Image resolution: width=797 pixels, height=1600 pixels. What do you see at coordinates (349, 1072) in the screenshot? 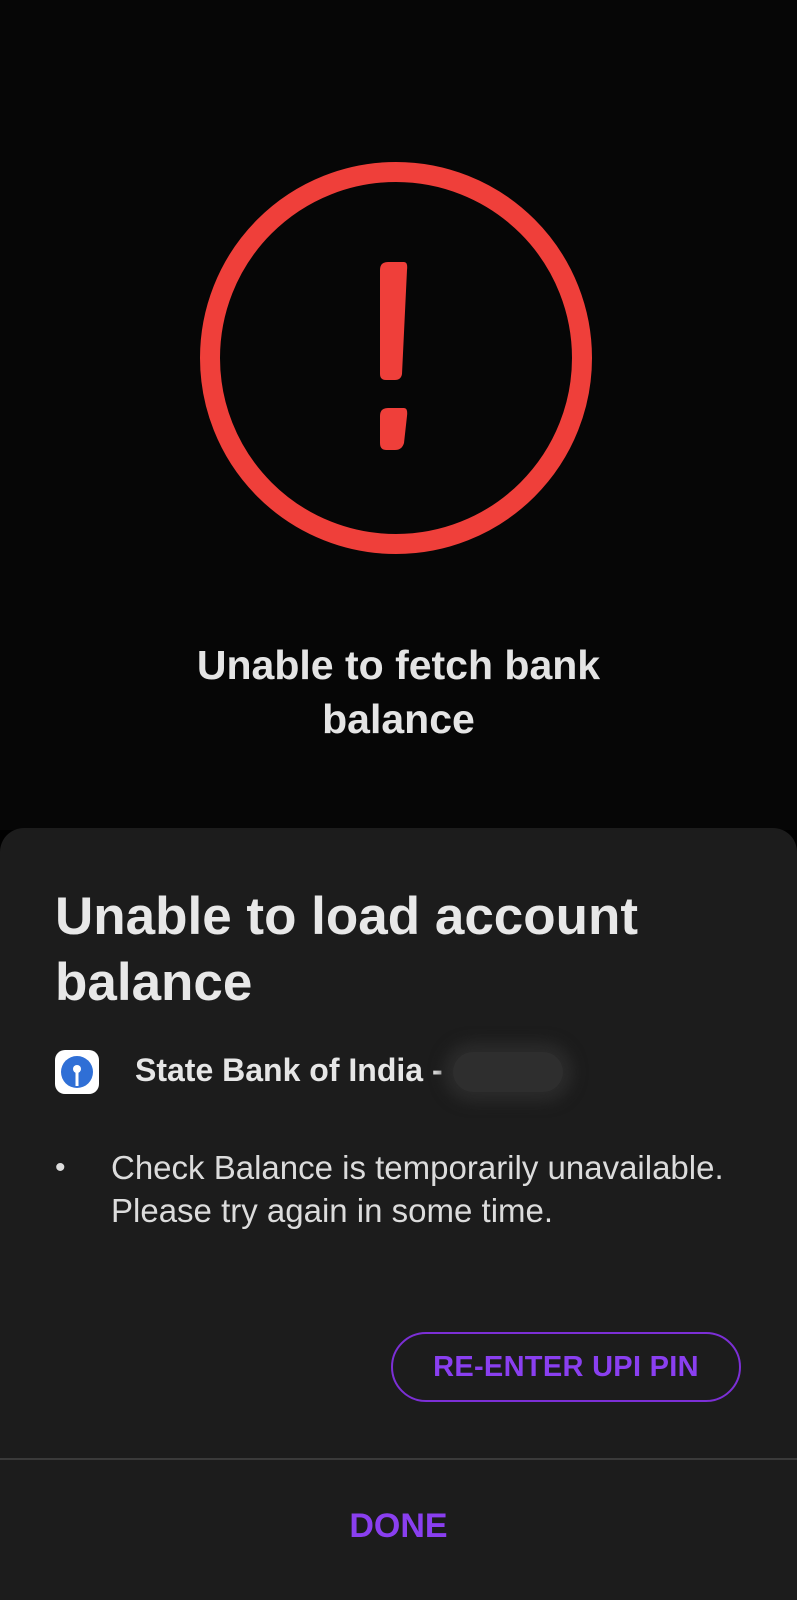
I see `bank-name: State Bank of India -` at bounding box center [349, 1072].